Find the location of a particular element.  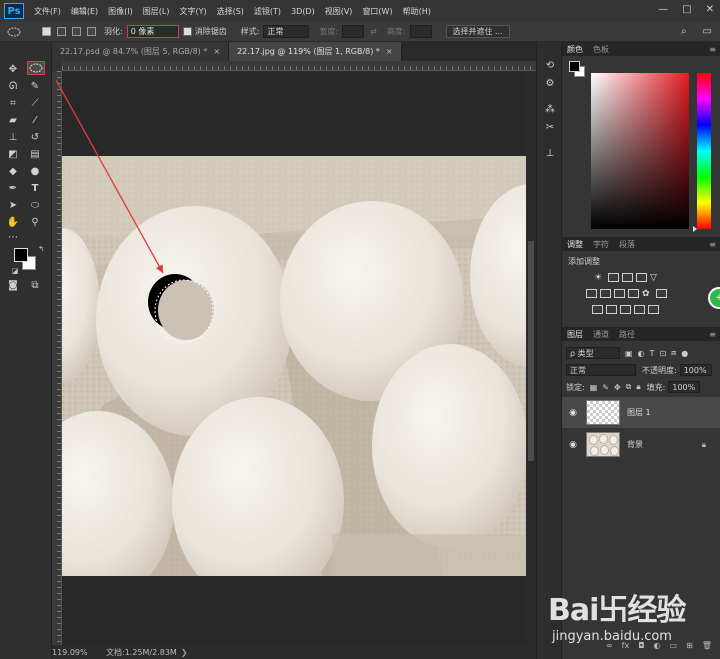

zoom-tool-icon: ⚲ is located at coordinates (35, 222).